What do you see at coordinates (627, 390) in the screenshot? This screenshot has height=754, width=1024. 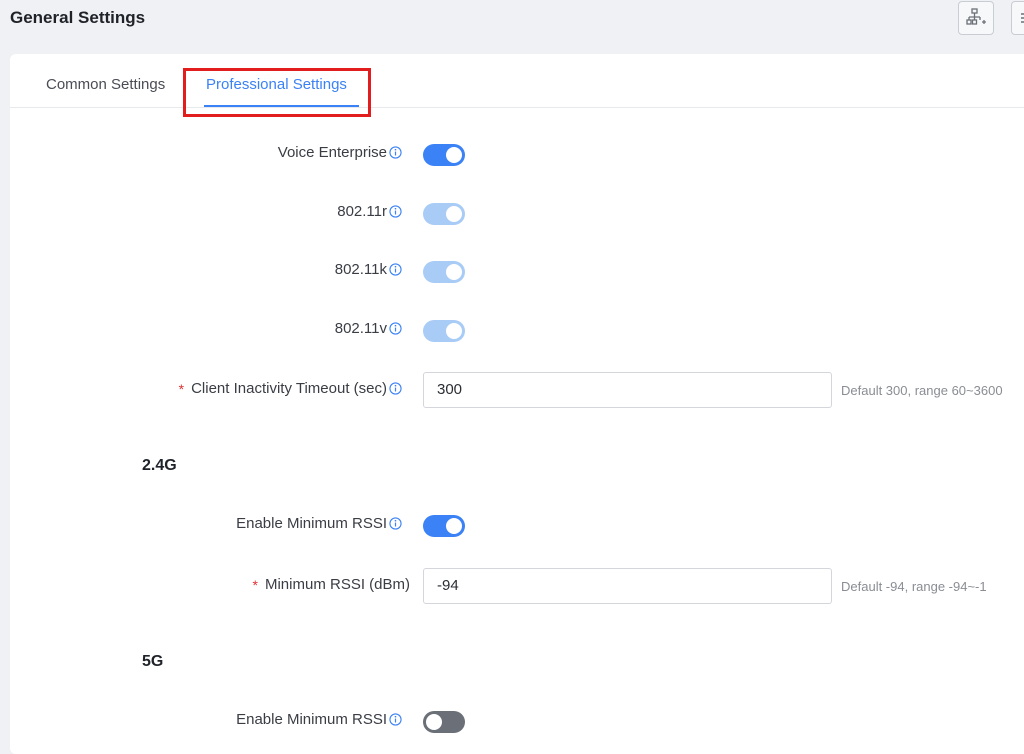 I see `client-timeout-input: 300` at bounding box center [627, 390].